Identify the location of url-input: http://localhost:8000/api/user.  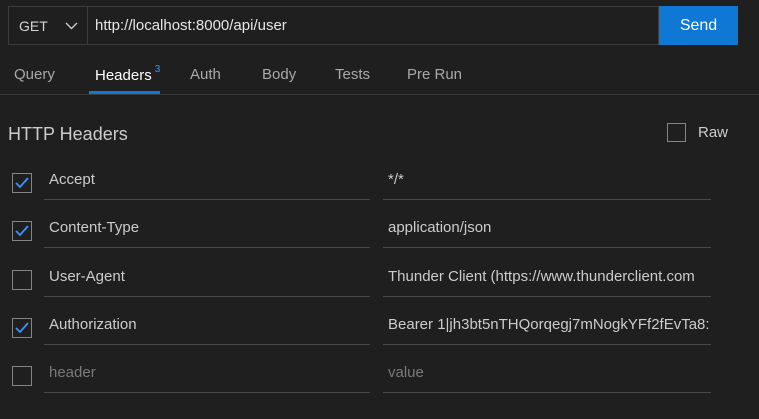
(373, 25).